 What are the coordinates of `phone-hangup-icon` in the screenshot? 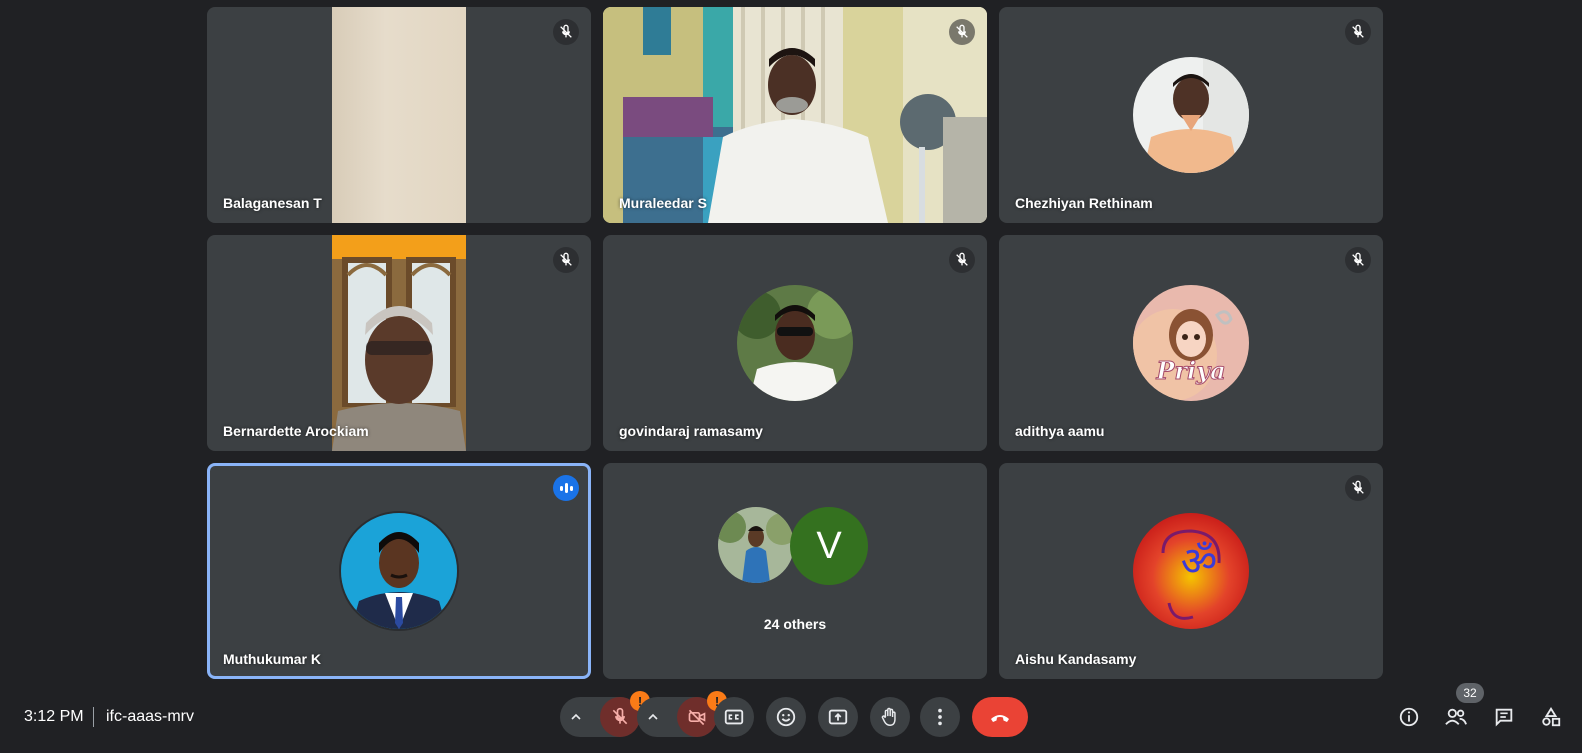 It's located at (1000, 718).